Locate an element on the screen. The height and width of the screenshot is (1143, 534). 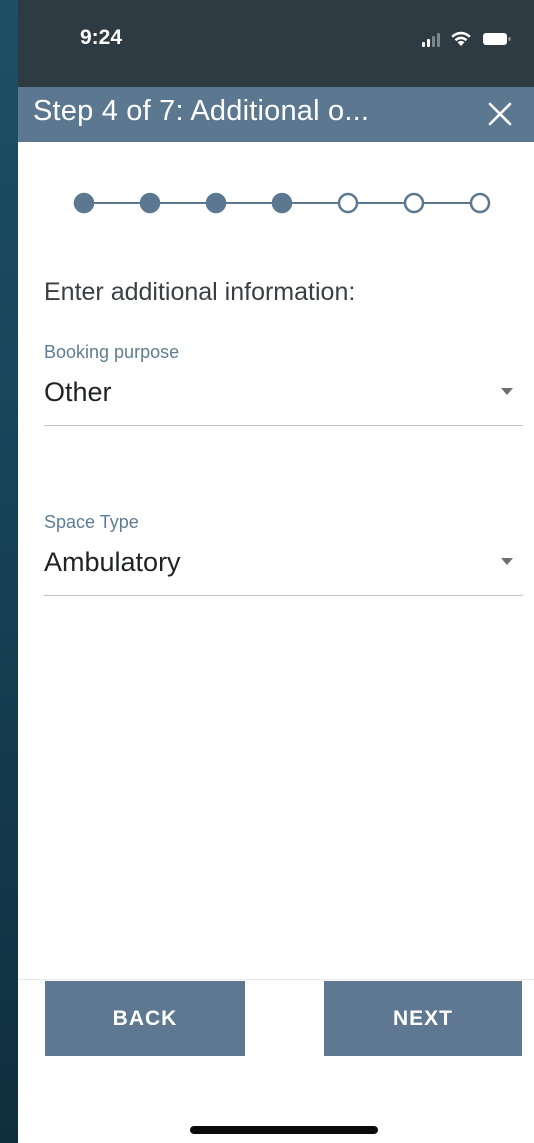
booking-purpose-value: Other is located at coordinates (78, 392).